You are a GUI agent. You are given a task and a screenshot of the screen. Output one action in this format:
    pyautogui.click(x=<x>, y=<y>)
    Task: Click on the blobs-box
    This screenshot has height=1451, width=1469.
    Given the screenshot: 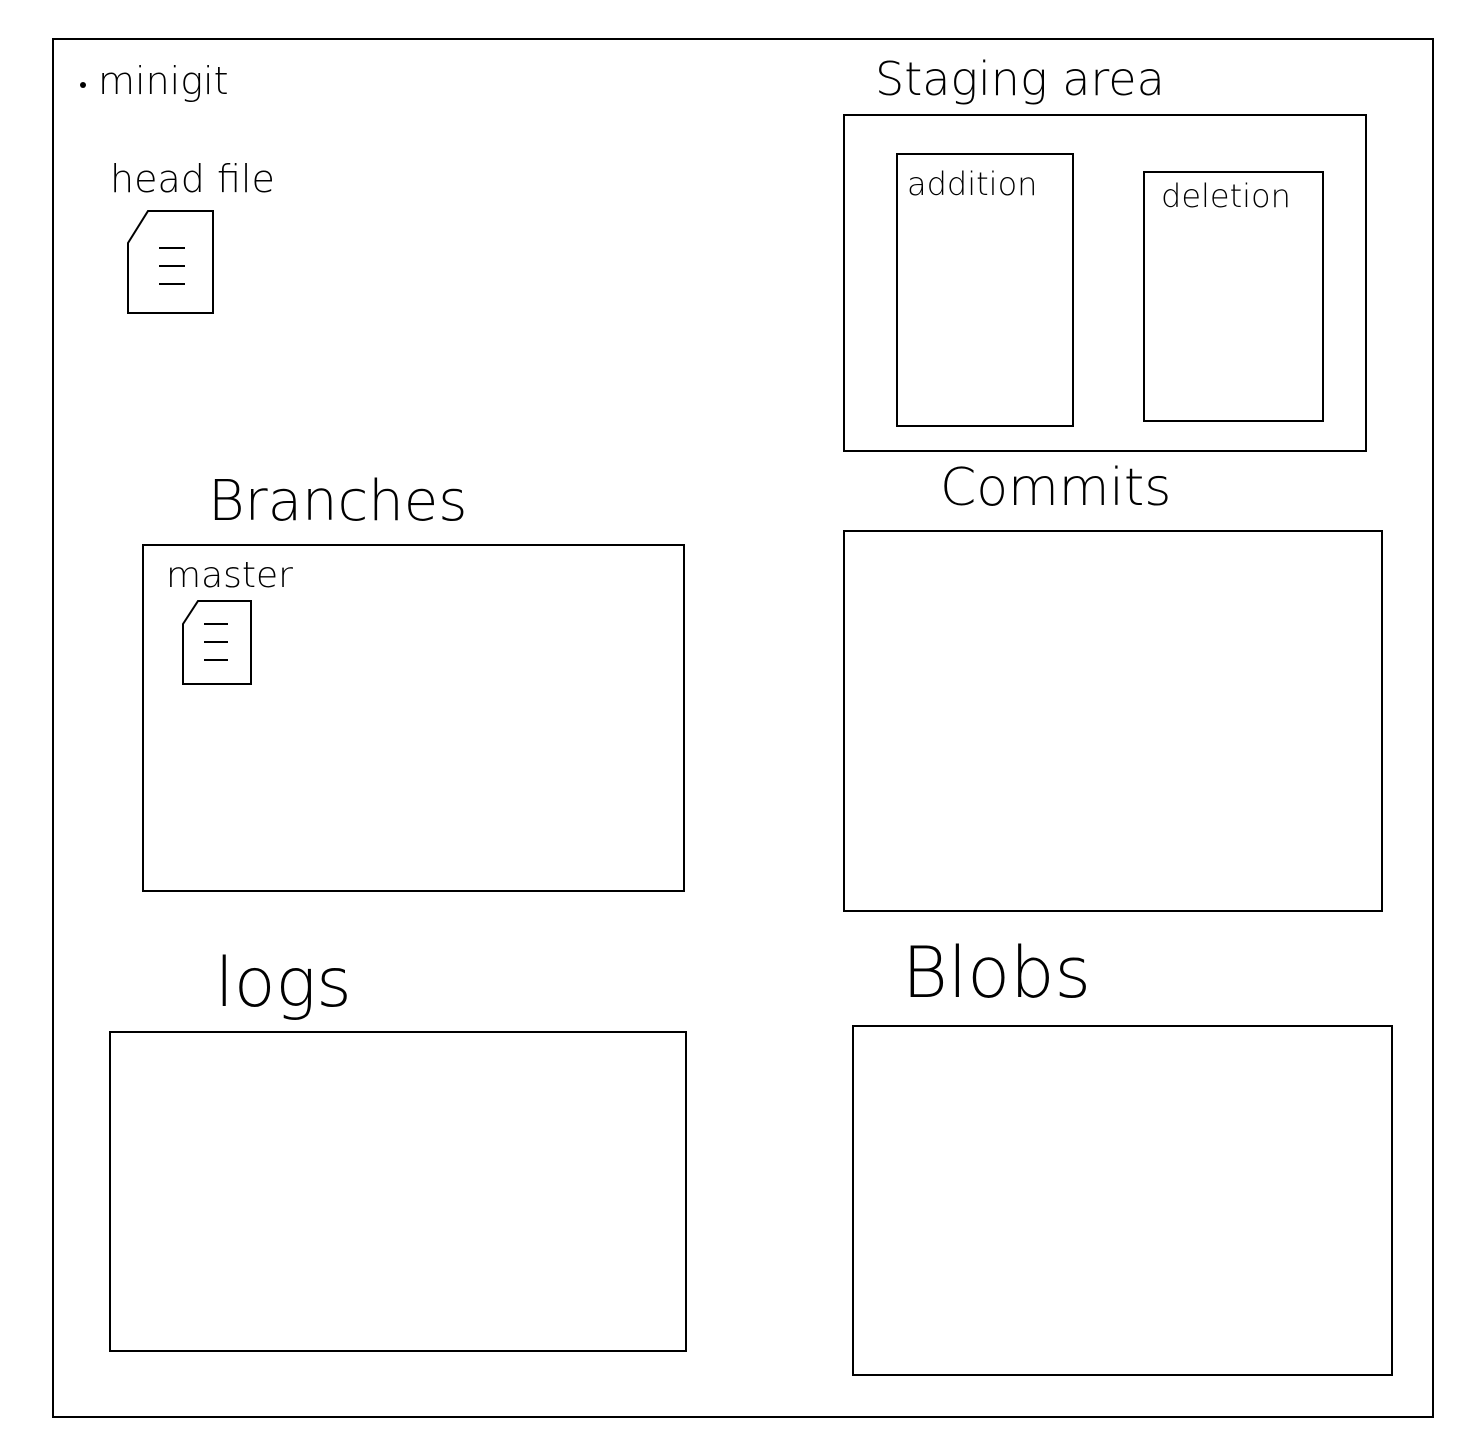 What is the action you would take?
    pyautogui.click(x=1122, y=1200)
    